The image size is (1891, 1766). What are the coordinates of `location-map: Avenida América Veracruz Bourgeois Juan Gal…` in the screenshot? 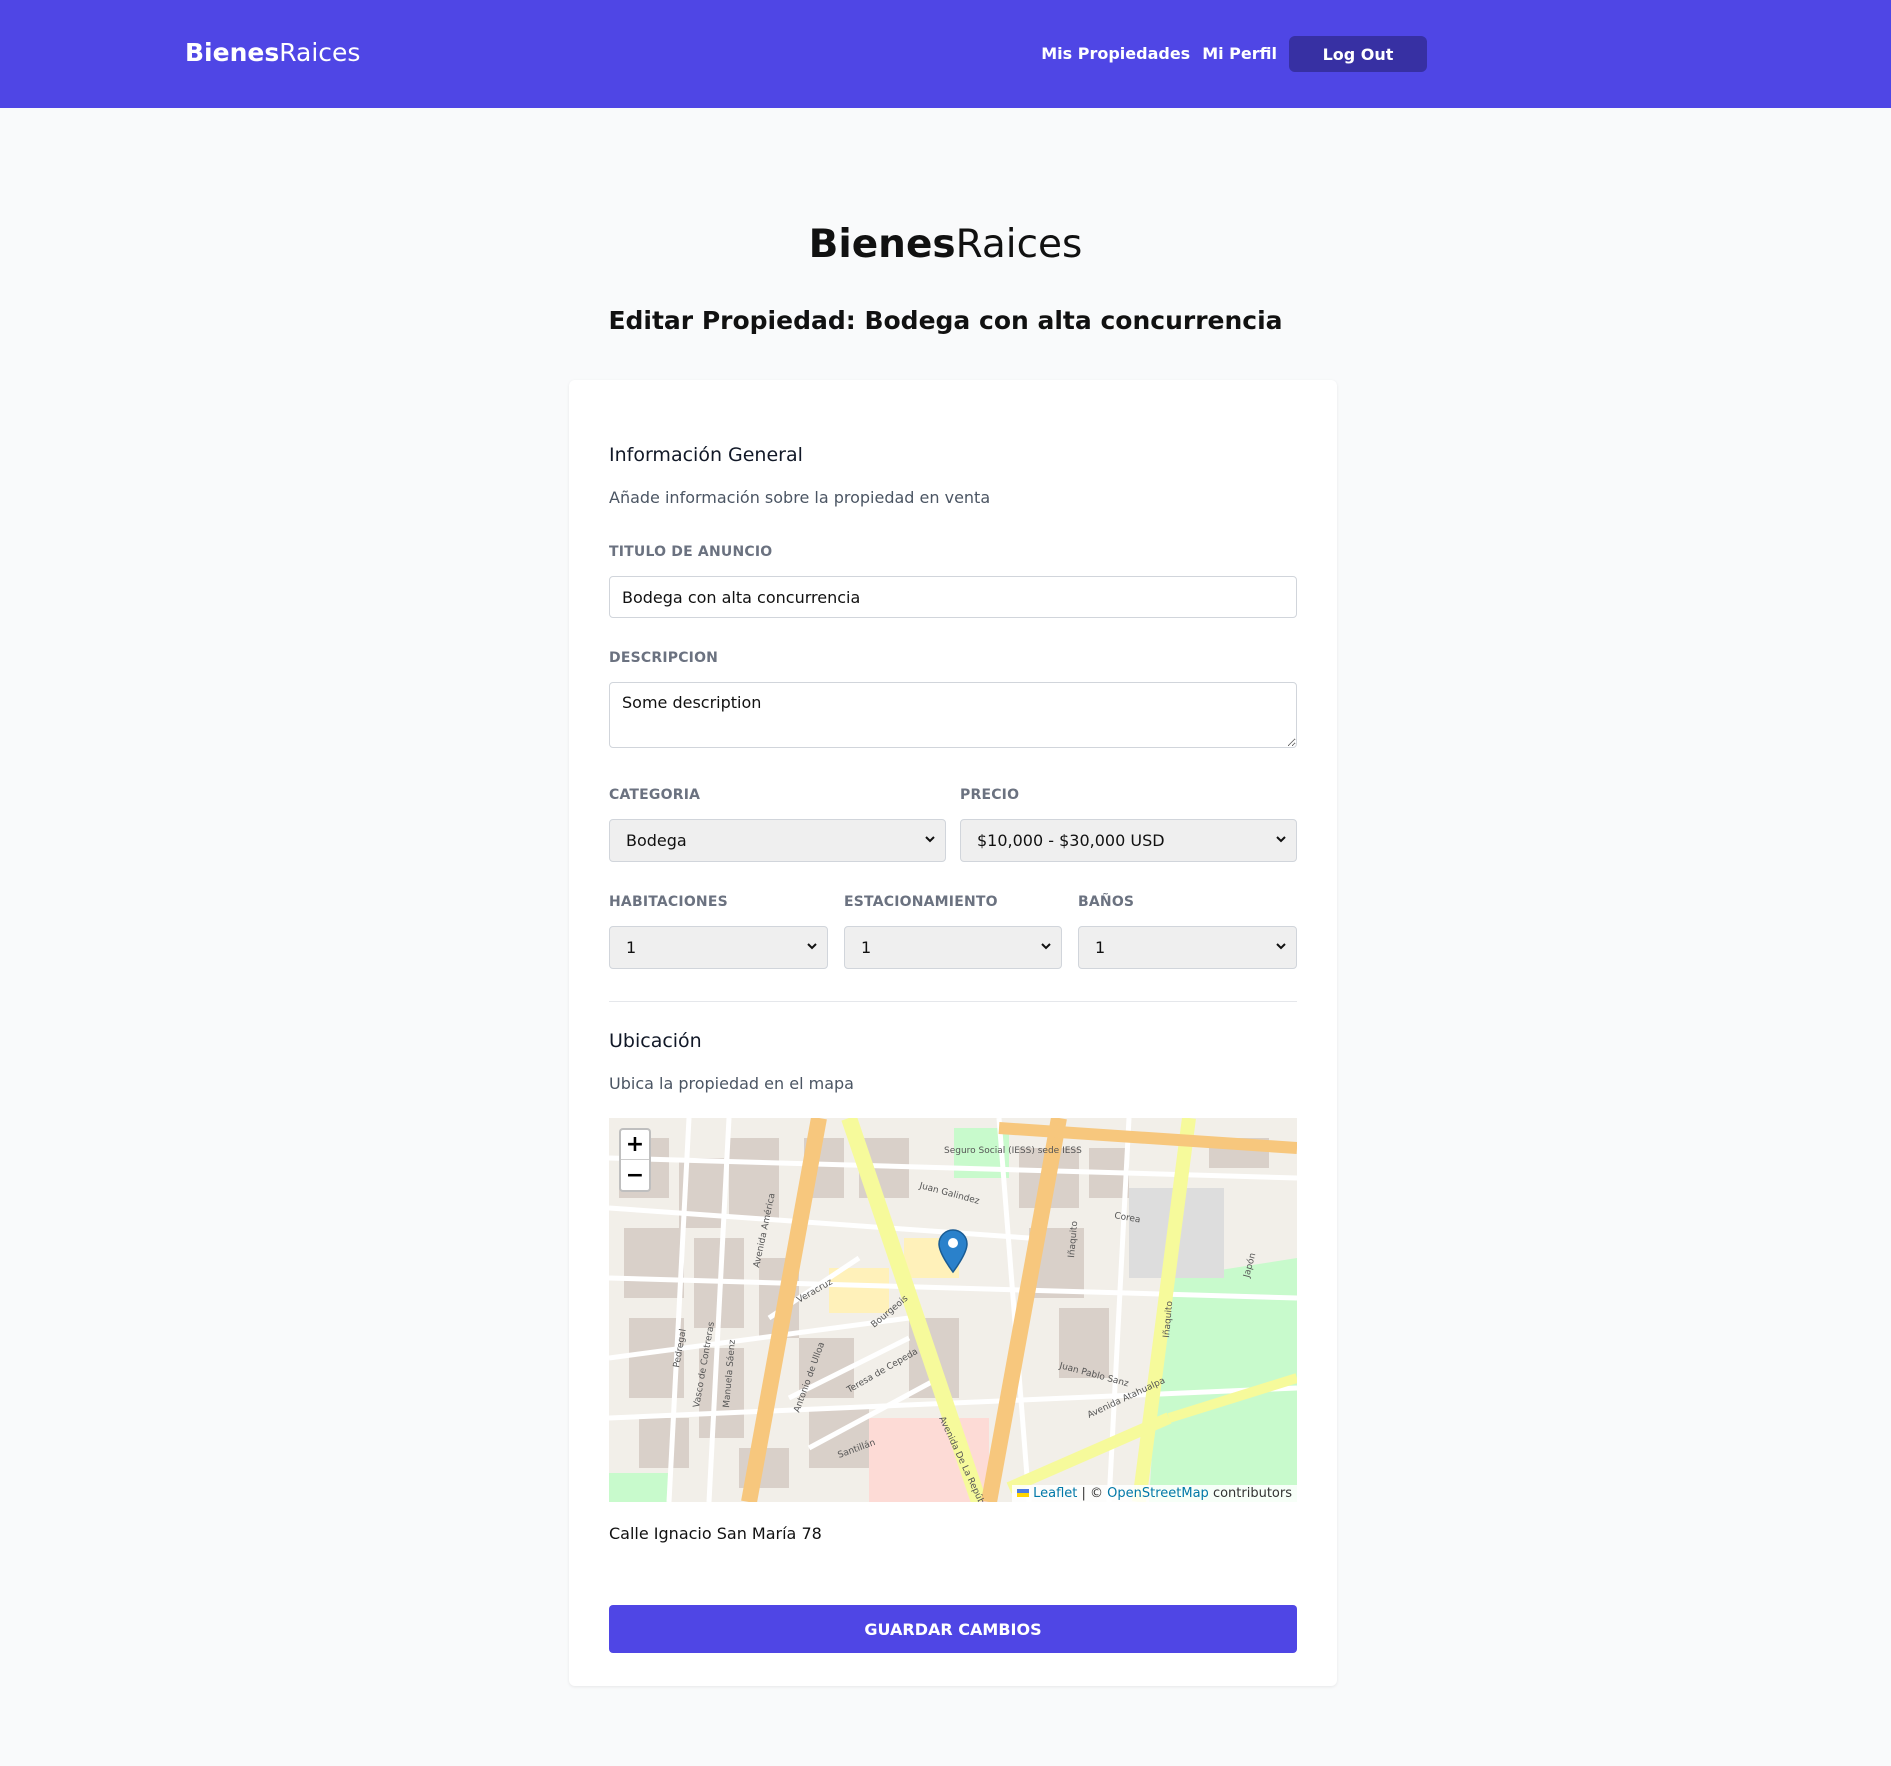 It's located at (953, 1310).